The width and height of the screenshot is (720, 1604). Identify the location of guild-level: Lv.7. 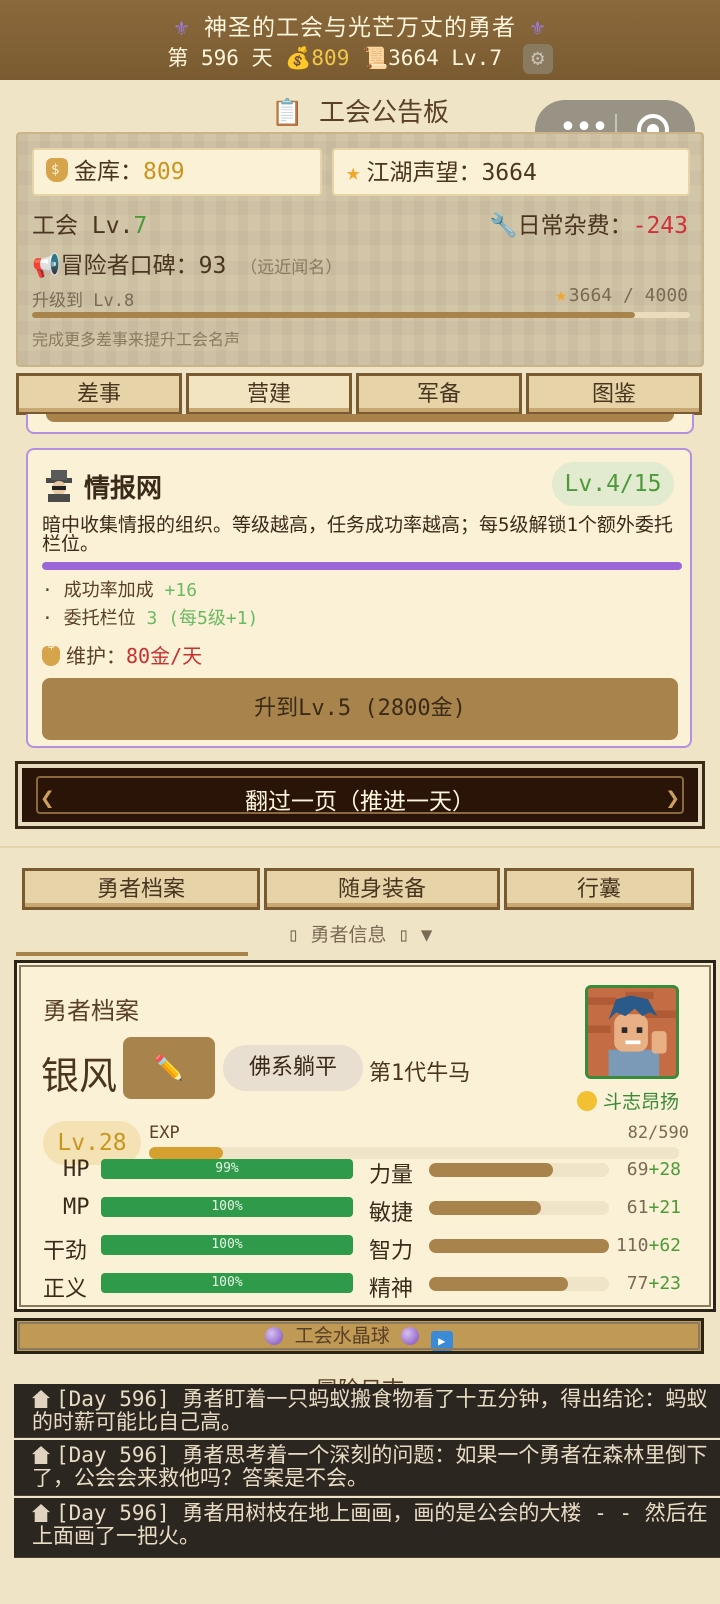
(476, 58).